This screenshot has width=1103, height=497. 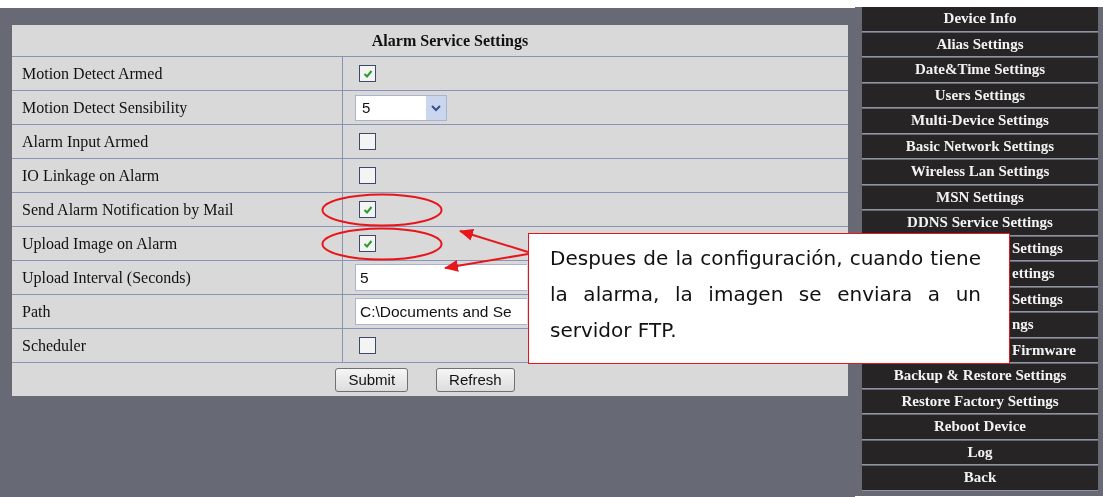 I want to click on input-field: C:\Documents and Se, so click(x=441, y=311).